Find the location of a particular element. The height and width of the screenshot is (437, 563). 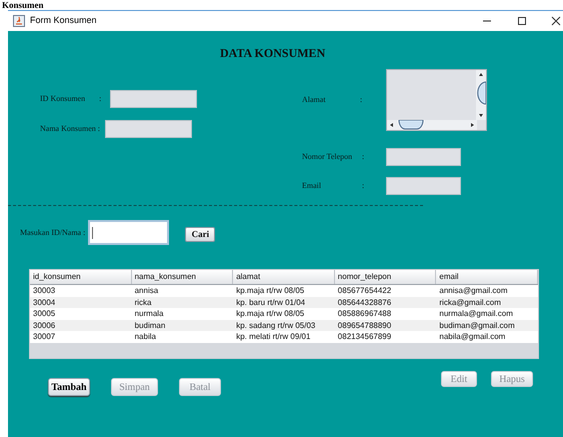

table-cell-text: 082134567899 is located at coordinates (364, 336).